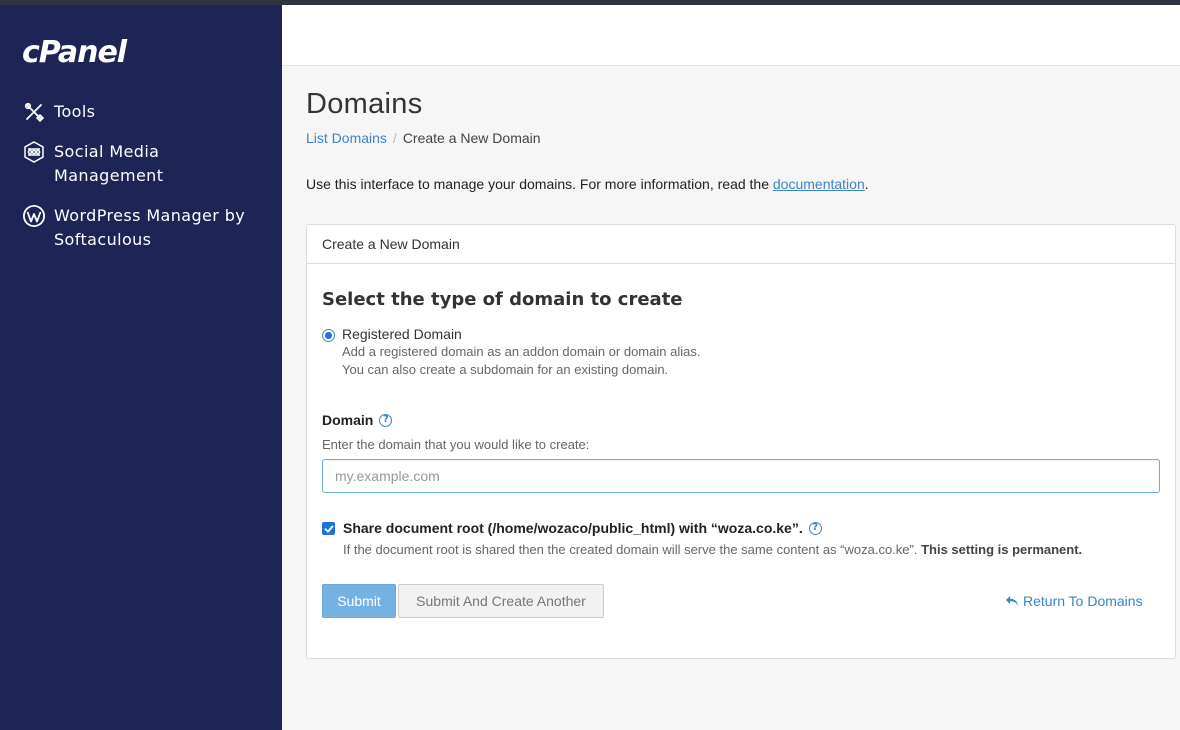 This screenshot has width=1180, height=730. I want to click on share-document-root-checkbox, so click(328, 528).